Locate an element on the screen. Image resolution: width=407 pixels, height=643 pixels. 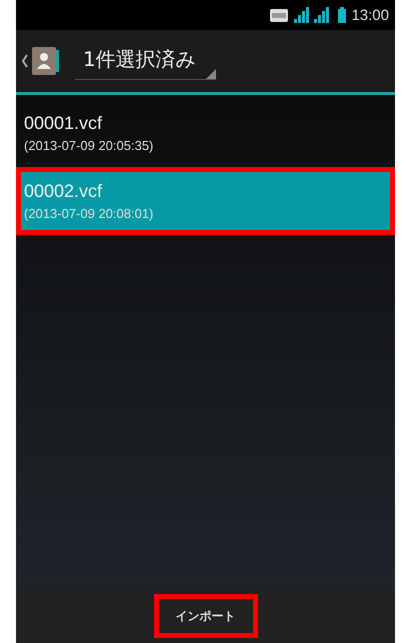
file-date: (2013-07-09 20:08:01) is located at coordinates (89, 213).